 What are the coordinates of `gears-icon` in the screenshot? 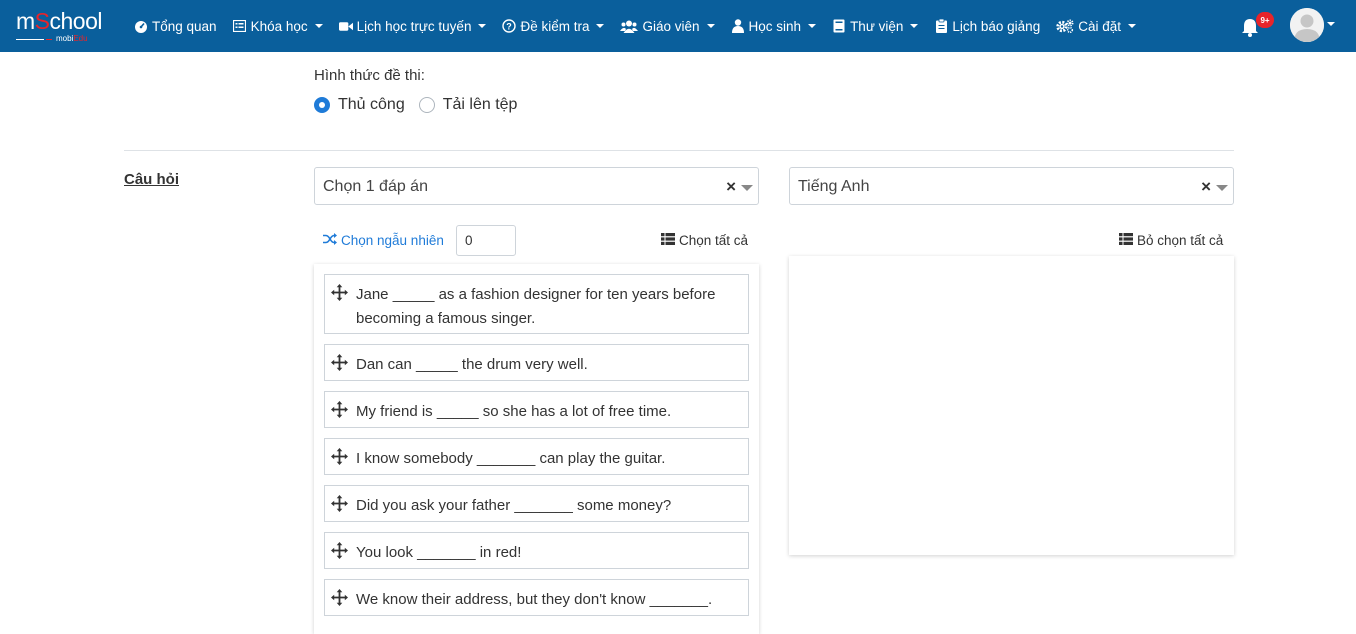 It's located at (1065, 26).